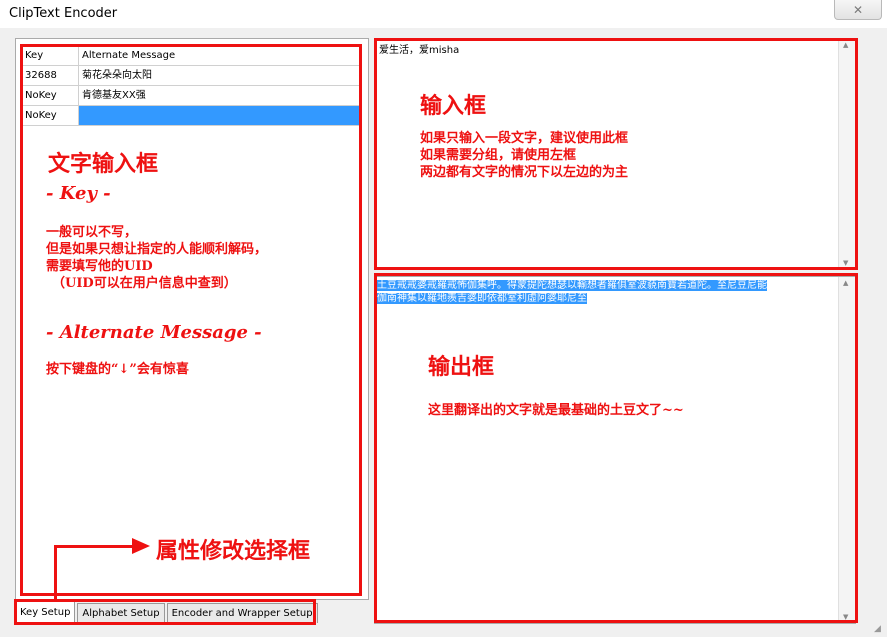  I want to click on annotation-arrow-shaft, so click(94, 546).